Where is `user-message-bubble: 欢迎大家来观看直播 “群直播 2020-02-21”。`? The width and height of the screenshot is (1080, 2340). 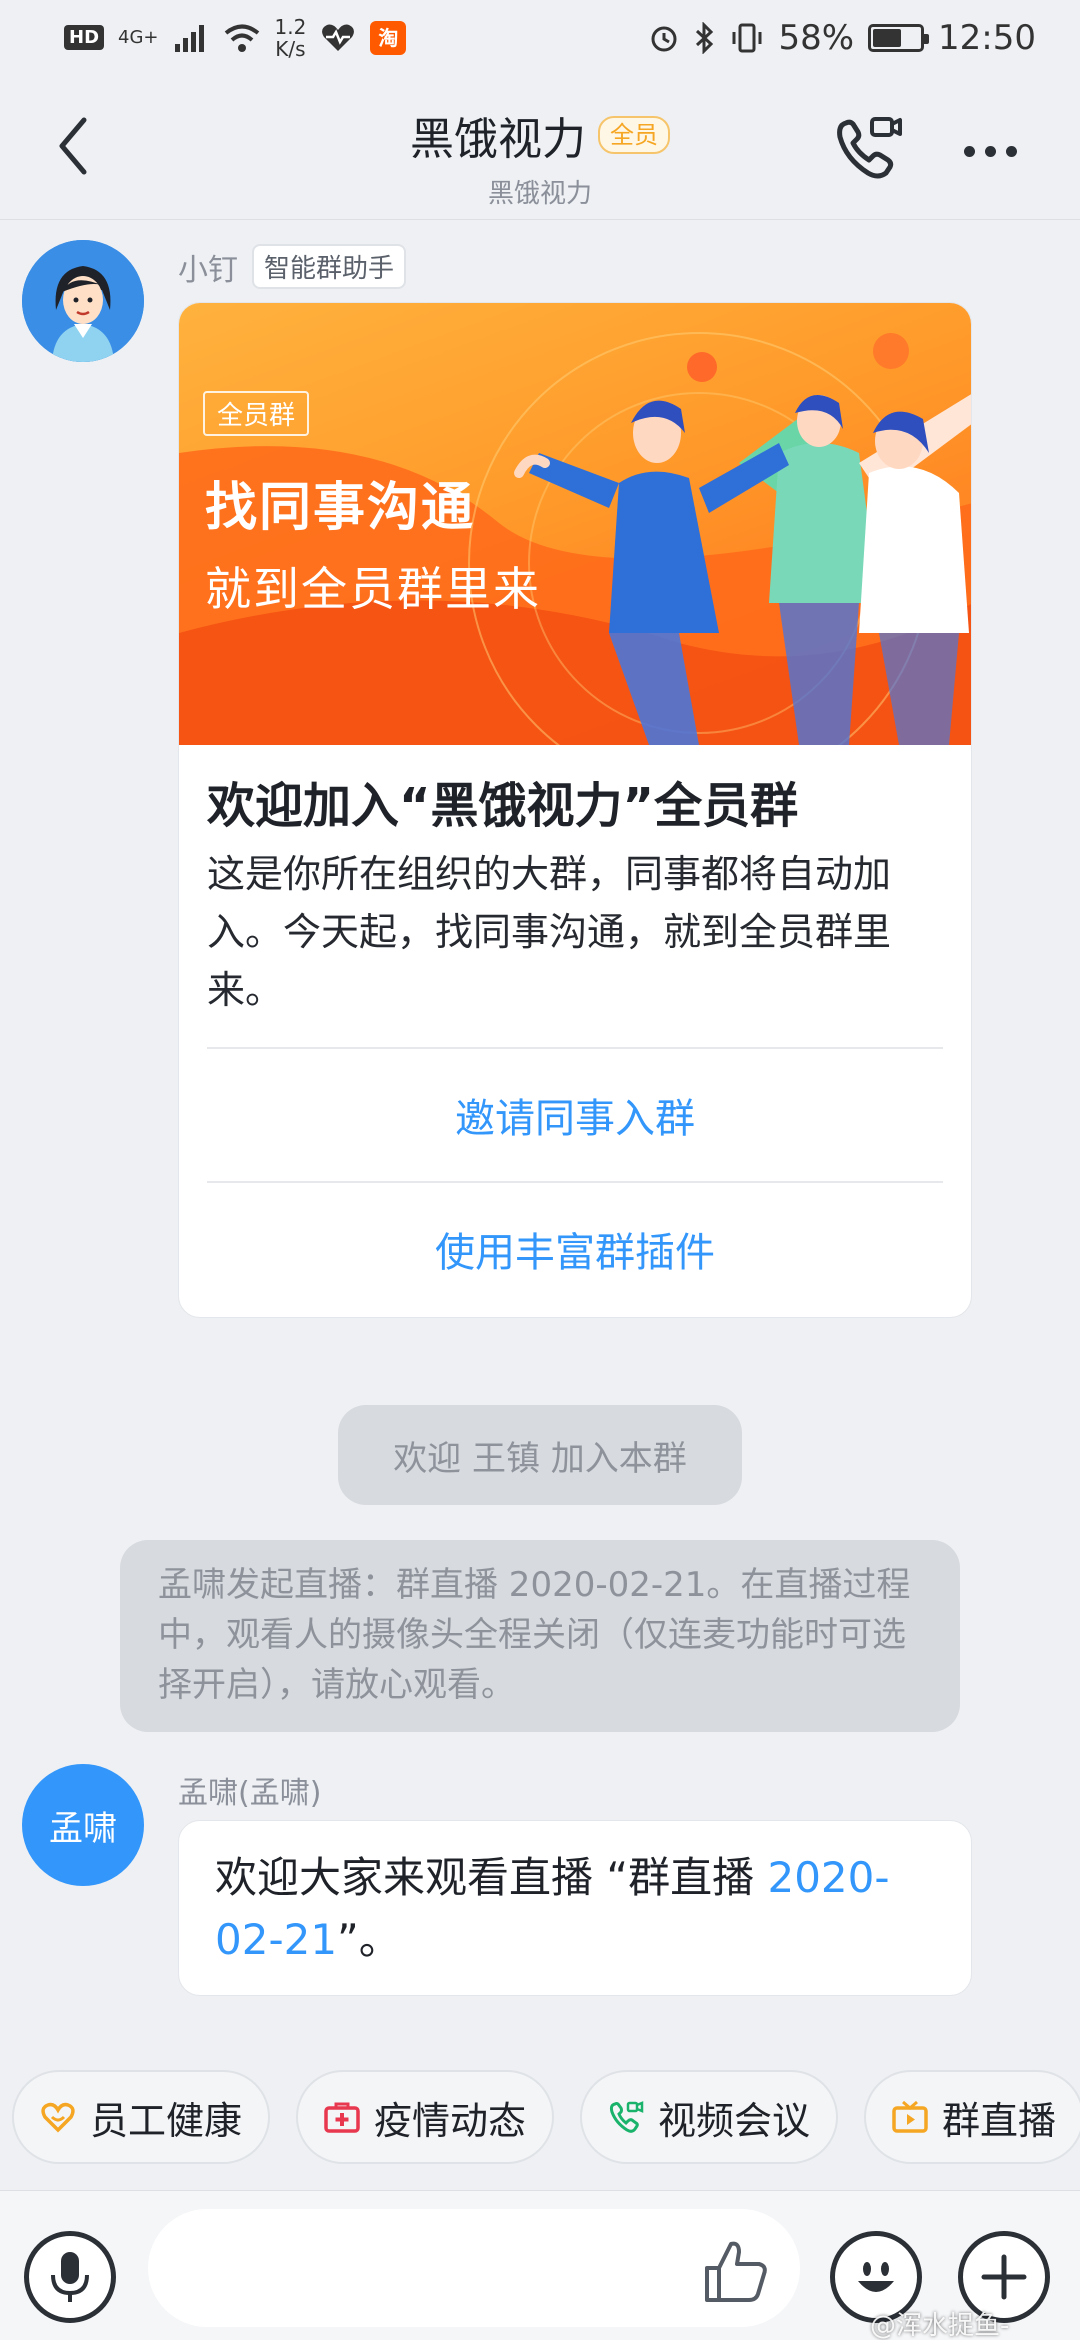 user-message-bubble: 欢迎大家来观看直播 “群直播 2020-02-21”。 is located at coordinates (575, 1908).